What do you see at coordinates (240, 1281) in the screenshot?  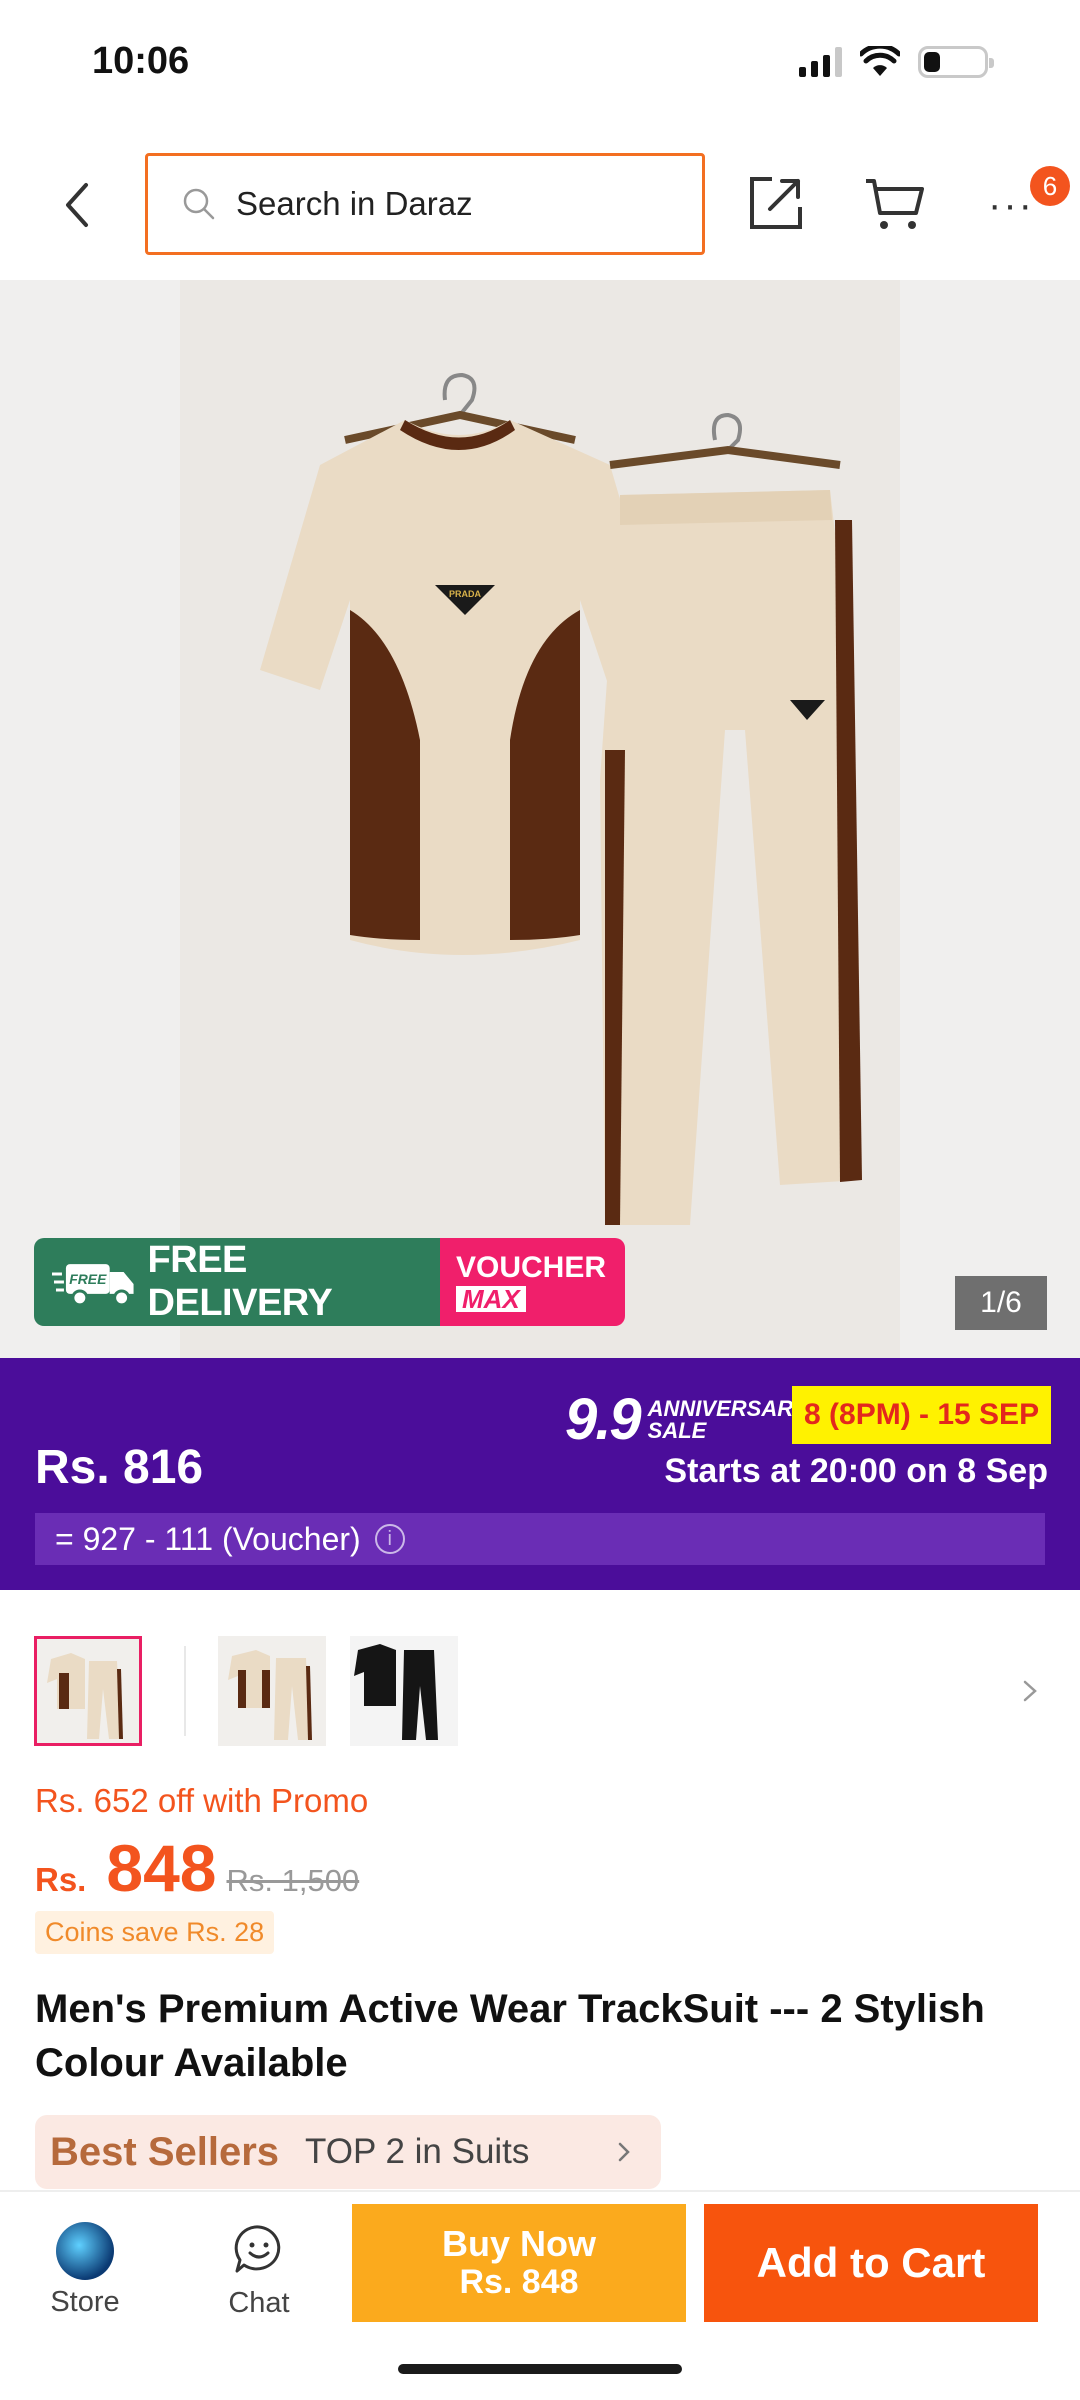 I see `free-delivery-label: FREE DELIVERY` at bounding box center [240, 1281].